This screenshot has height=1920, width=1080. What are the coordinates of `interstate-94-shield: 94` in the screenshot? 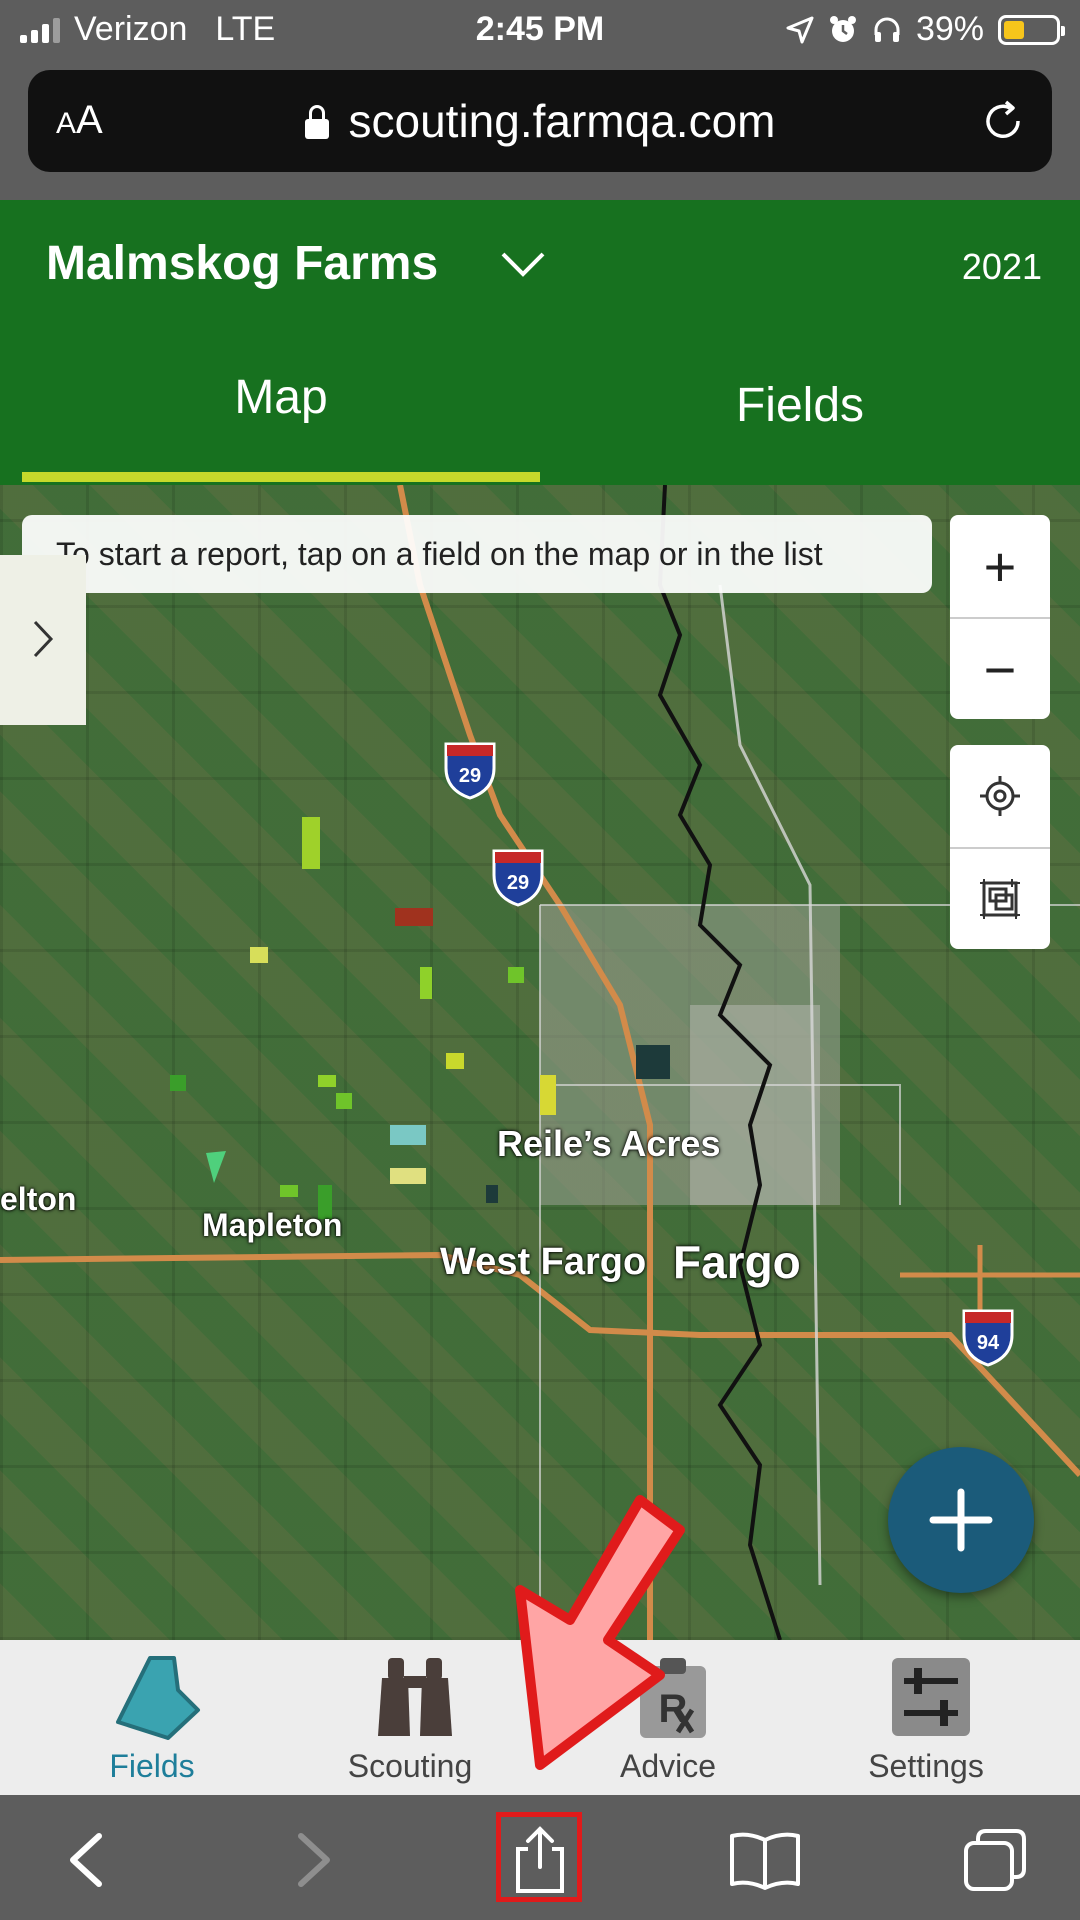 It's located at (988, 1338).